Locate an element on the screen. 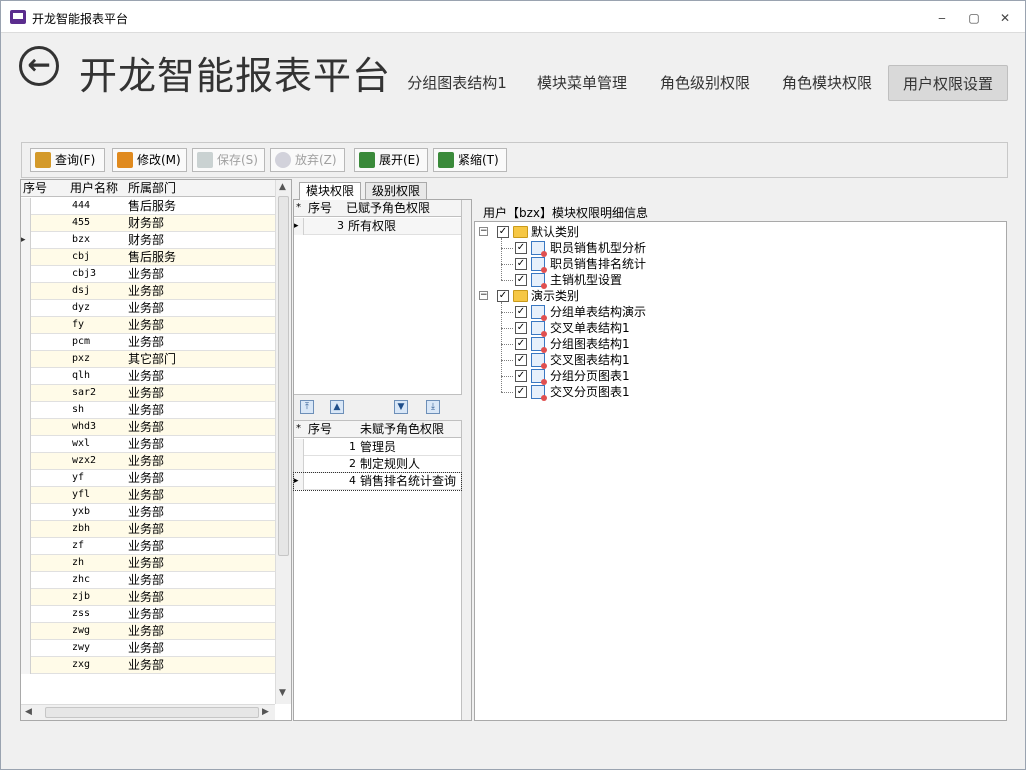 Image resolution: width=1026 pixels, height=770 pixels. vscroll-thumb is located at coordinates (283, 376).